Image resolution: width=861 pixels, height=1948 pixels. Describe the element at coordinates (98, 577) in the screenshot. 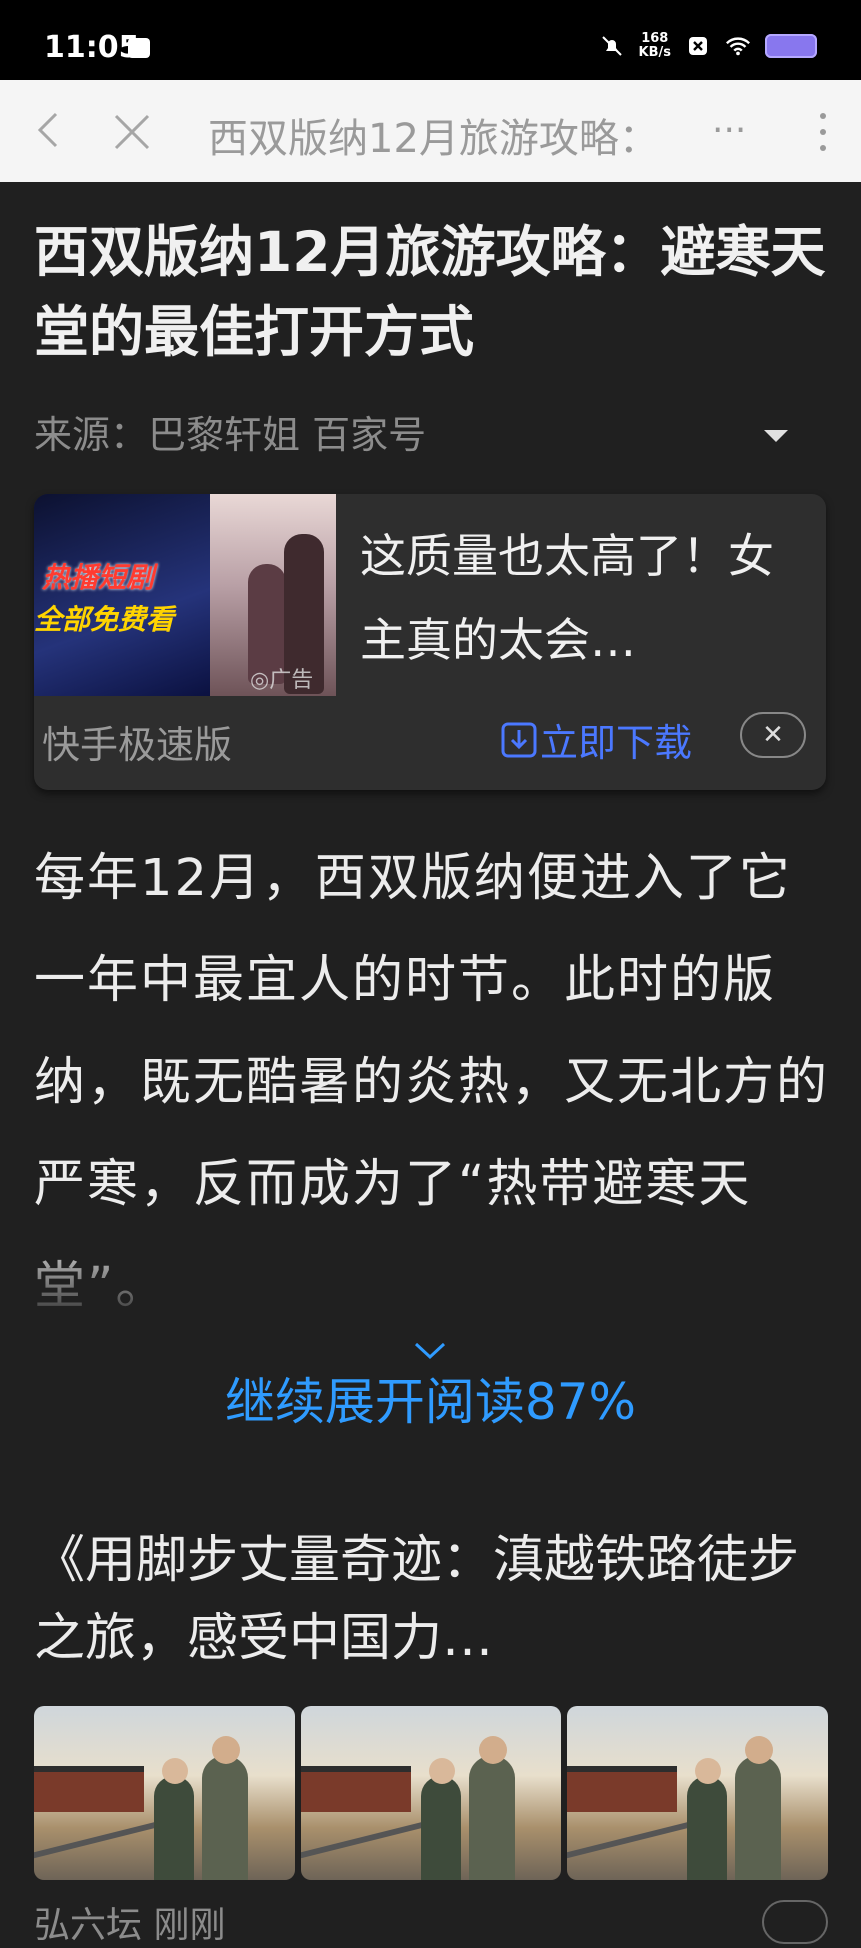

I see `ad-image-tag: 热播短剧` at that location.